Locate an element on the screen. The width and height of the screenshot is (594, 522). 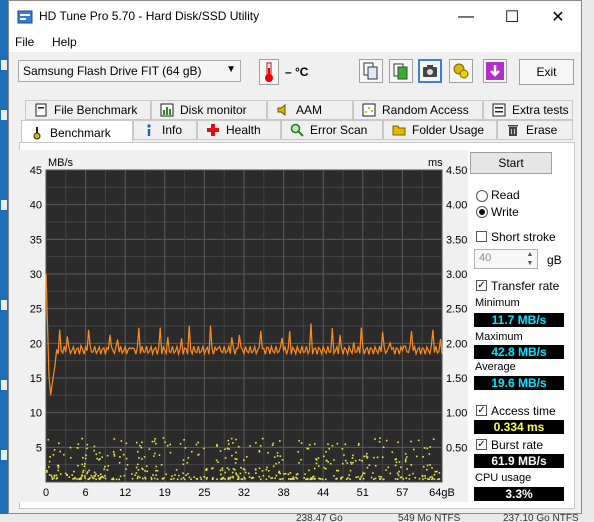
menu-file: File is located at coordinates (24, 42).